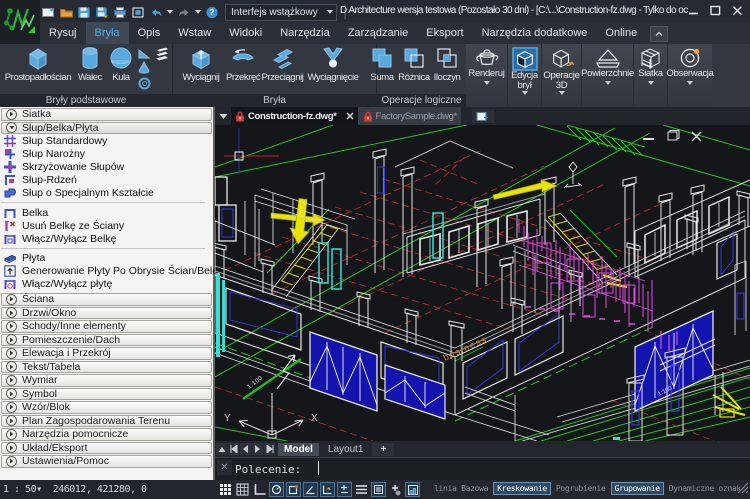 The width and height of the screenshot is (750, 499). I want to click on tab-bryla: Bryła, so click(107, 33).